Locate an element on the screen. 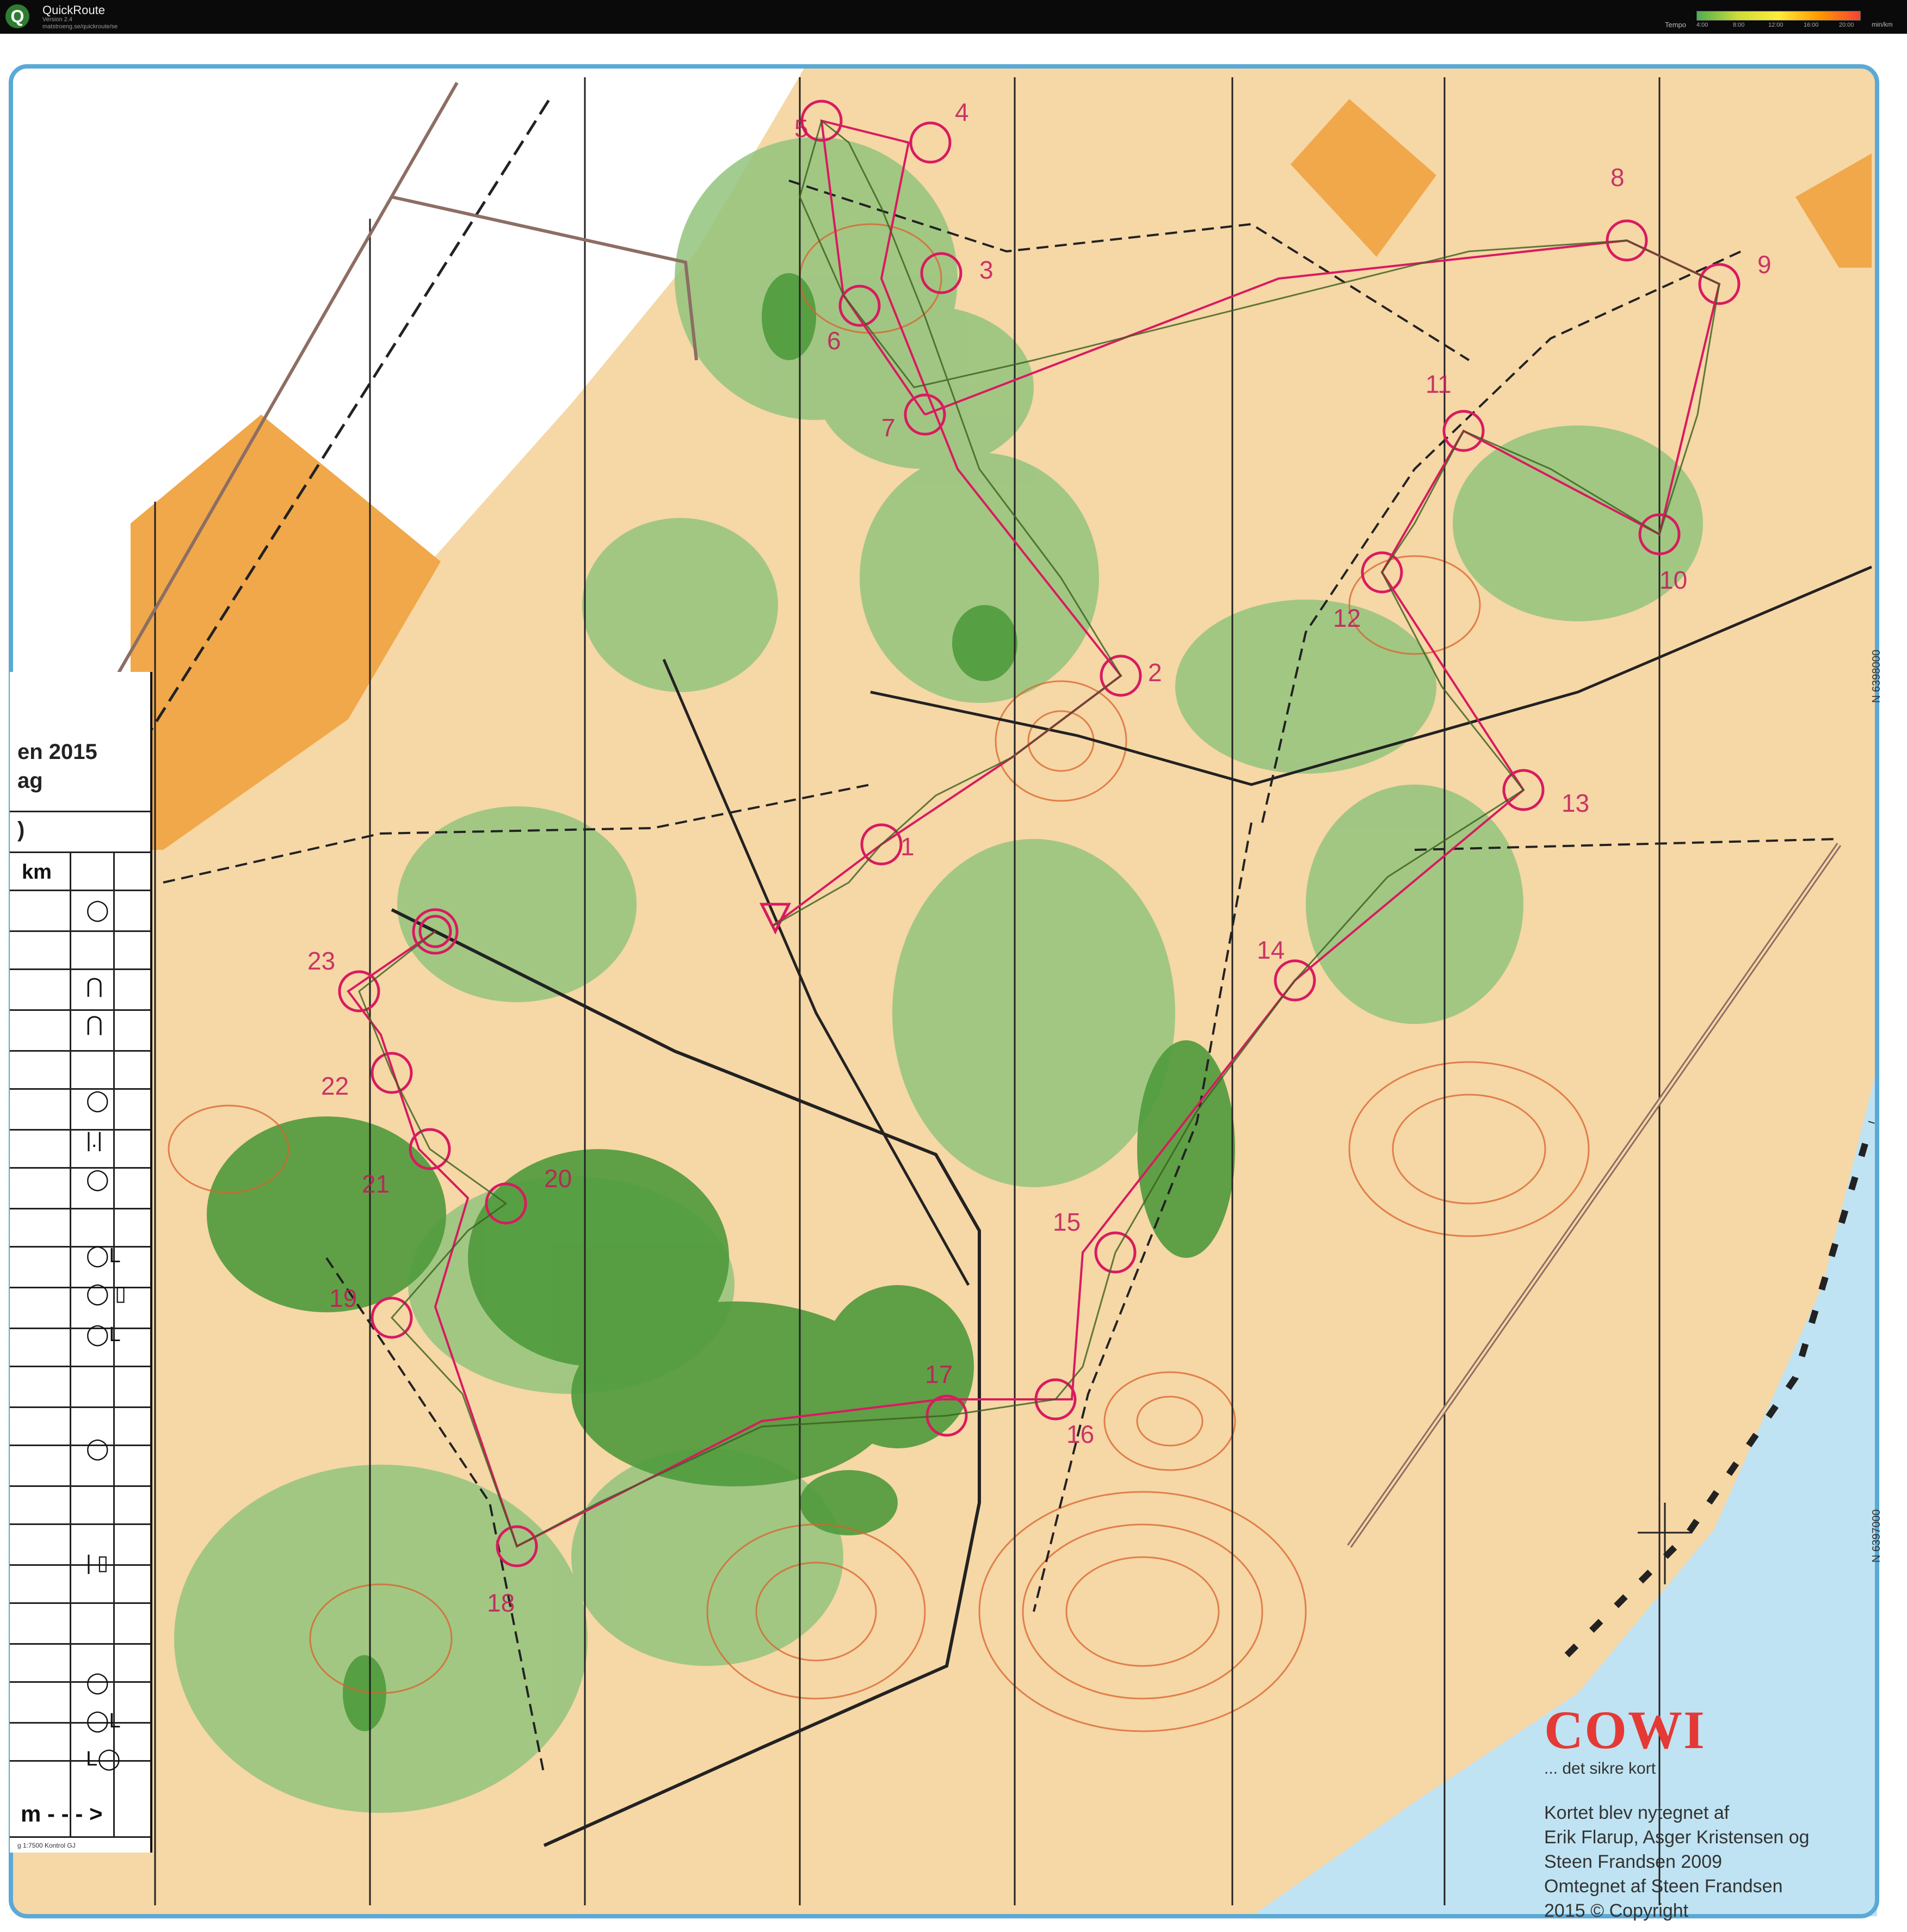 The width and height of the screenshot is (1907, 1932). grid-label: N 6397000 is located at coordinates (1877, 1536).